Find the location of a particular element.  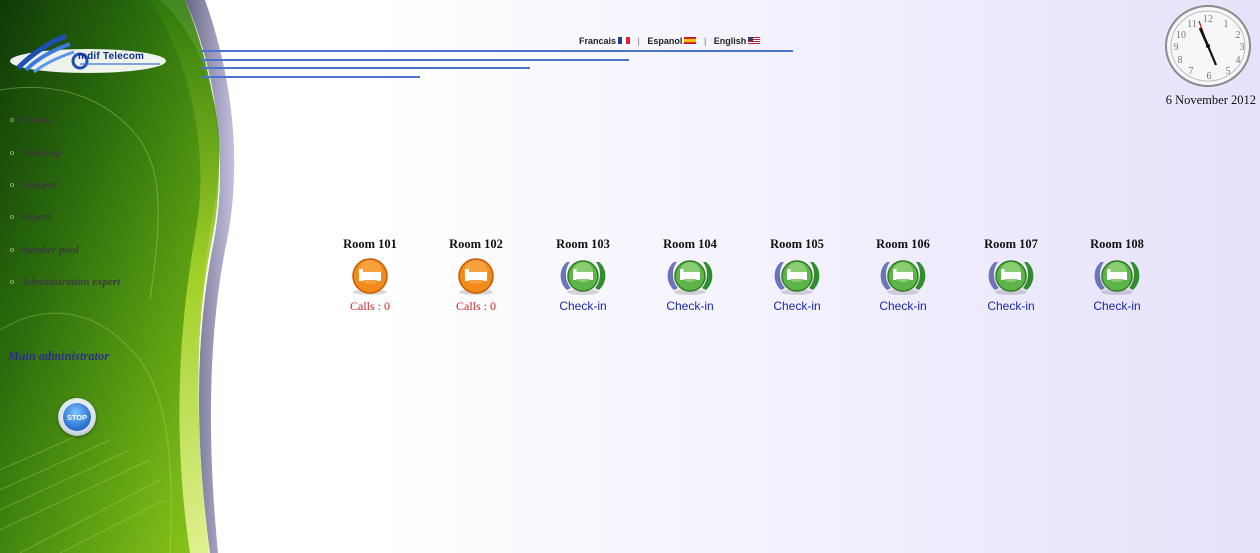

sidebar-item-label: Rooms is located at coordinates (37, 120).